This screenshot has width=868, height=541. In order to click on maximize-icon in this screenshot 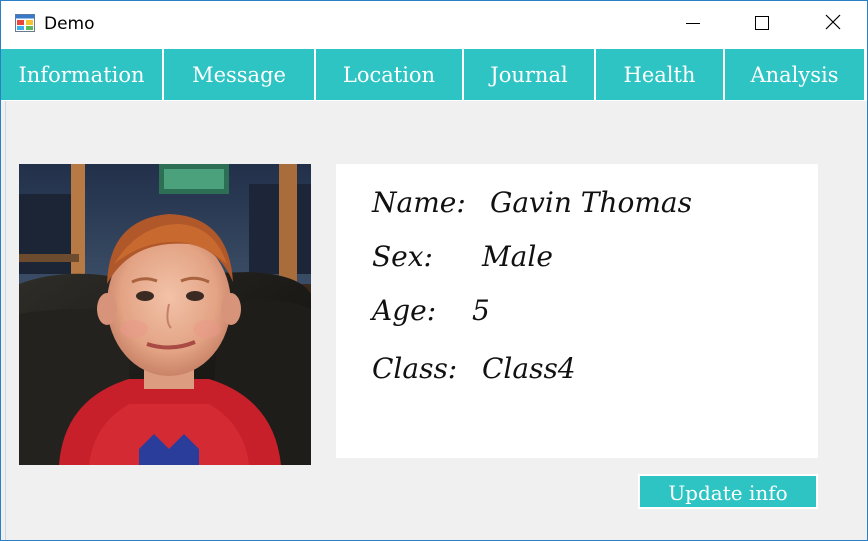, I will do `click(762, 24)`.